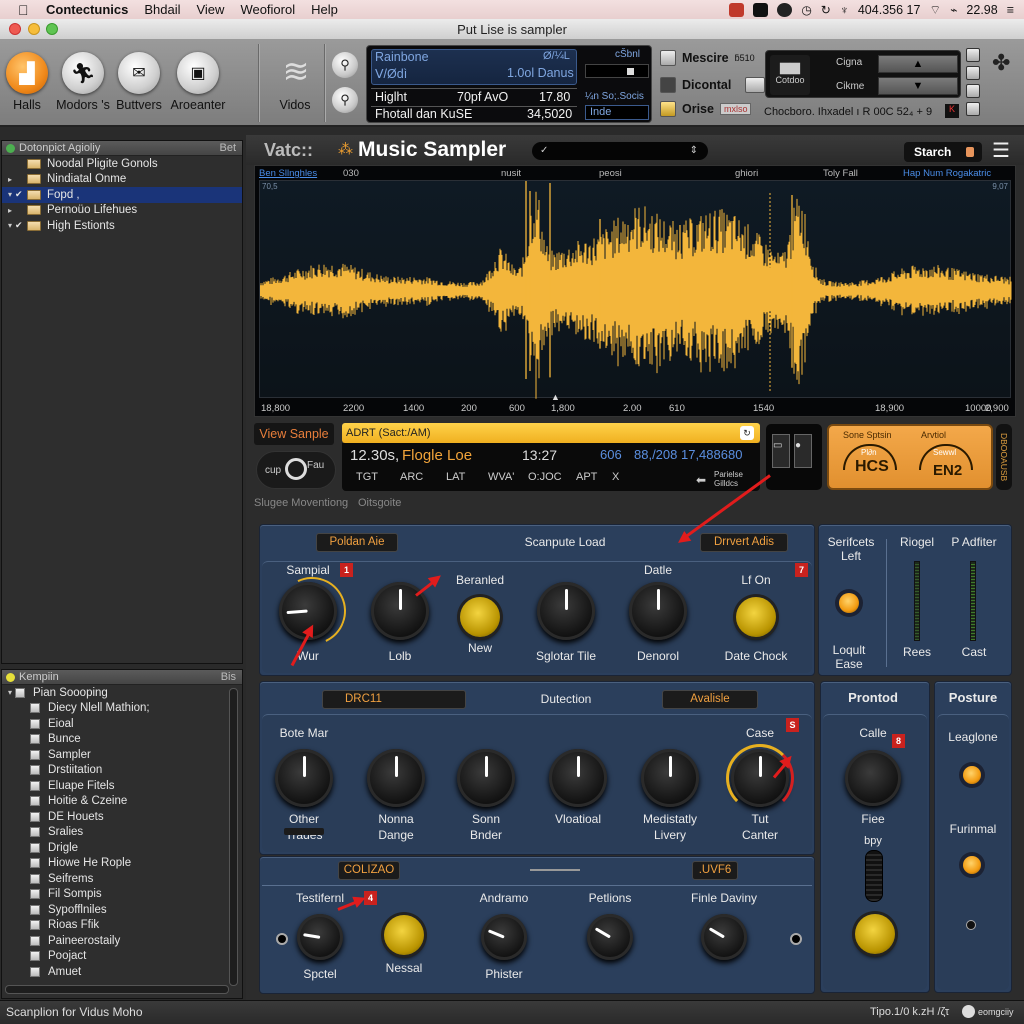 This screenshot has width=1024, height=1024. I want to click on list-item: Bunce, so click(122, 740).